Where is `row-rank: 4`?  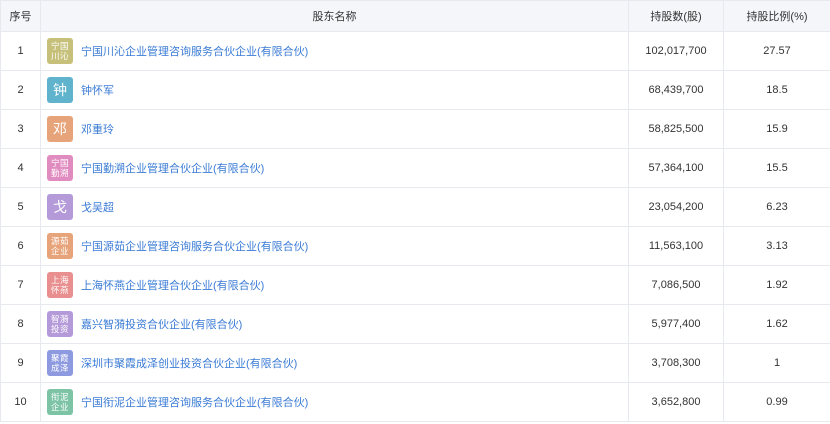
row-rank: 4 is located at coordinates (20, 168).